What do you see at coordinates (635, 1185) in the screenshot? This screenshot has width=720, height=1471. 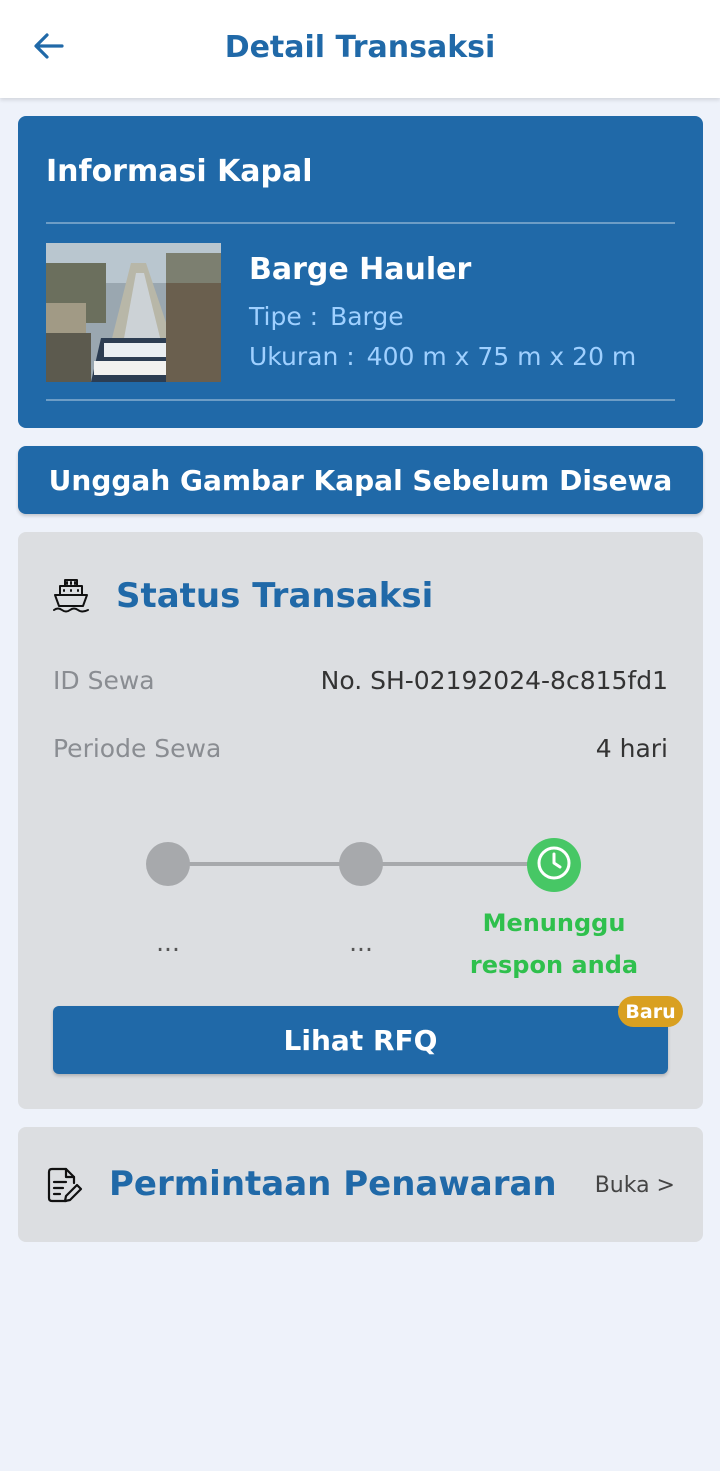 I see `open-link: Buka >` at bounding box center [635, 1185].